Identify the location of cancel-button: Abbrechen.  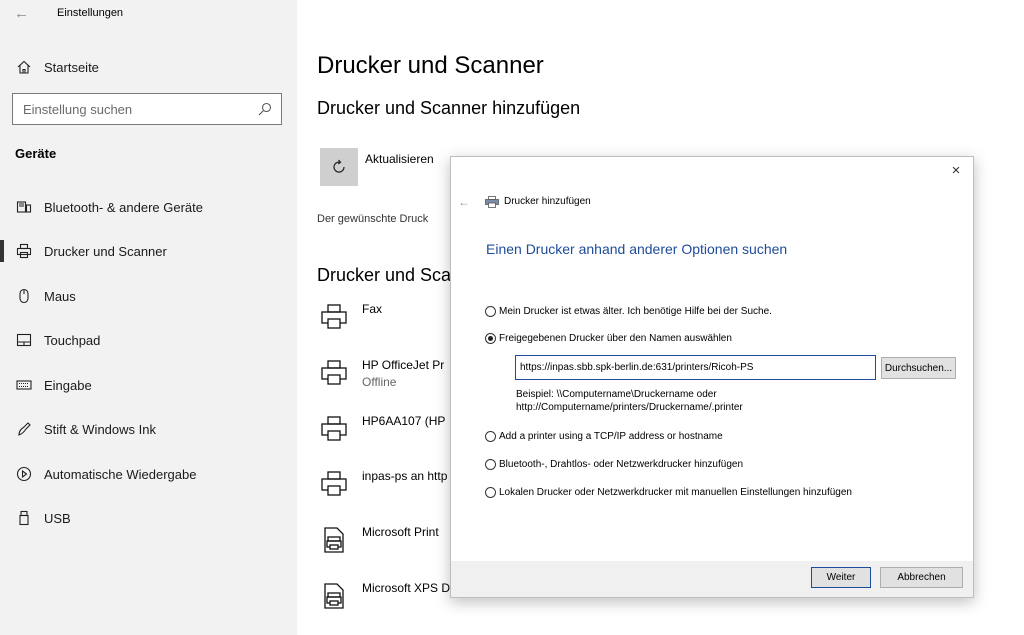
(921, 577).